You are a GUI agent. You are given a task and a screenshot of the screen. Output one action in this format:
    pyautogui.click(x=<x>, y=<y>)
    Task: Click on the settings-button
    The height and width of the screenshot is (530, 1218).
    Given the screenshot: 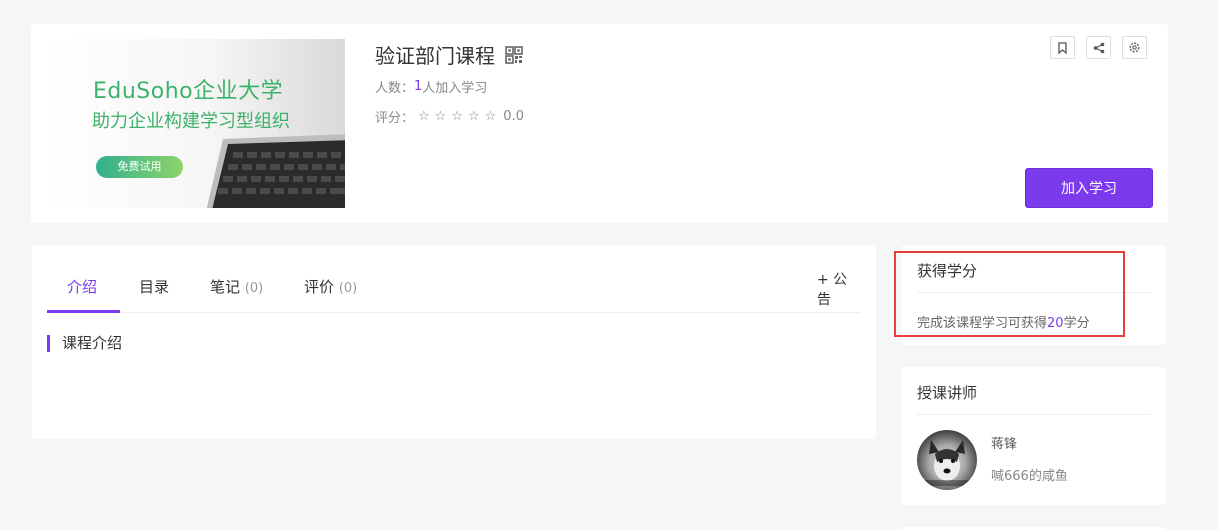 What is the action you would take?
    pyautogui.click(x=1134, y=47)
    